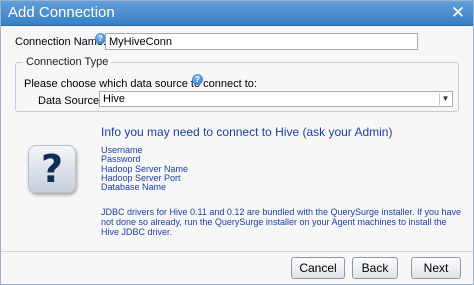  What do you see at coordinates (436, 268) in the screenshot?
I see `next-button: Next` at bounding box center [436, 268].